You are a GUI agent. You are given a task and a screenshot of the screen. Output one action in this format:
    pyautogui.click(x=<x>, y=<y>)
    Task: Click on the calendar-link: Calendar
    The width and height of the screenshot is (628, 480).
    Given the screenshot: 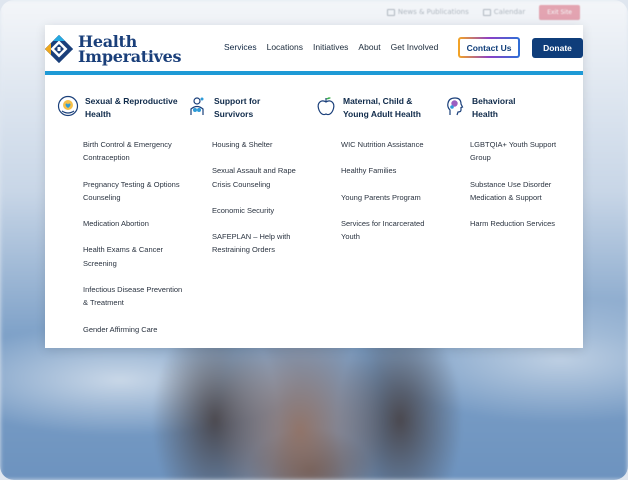 What is the action you would take?
    pyautogui.click(x=504, y=12)
    